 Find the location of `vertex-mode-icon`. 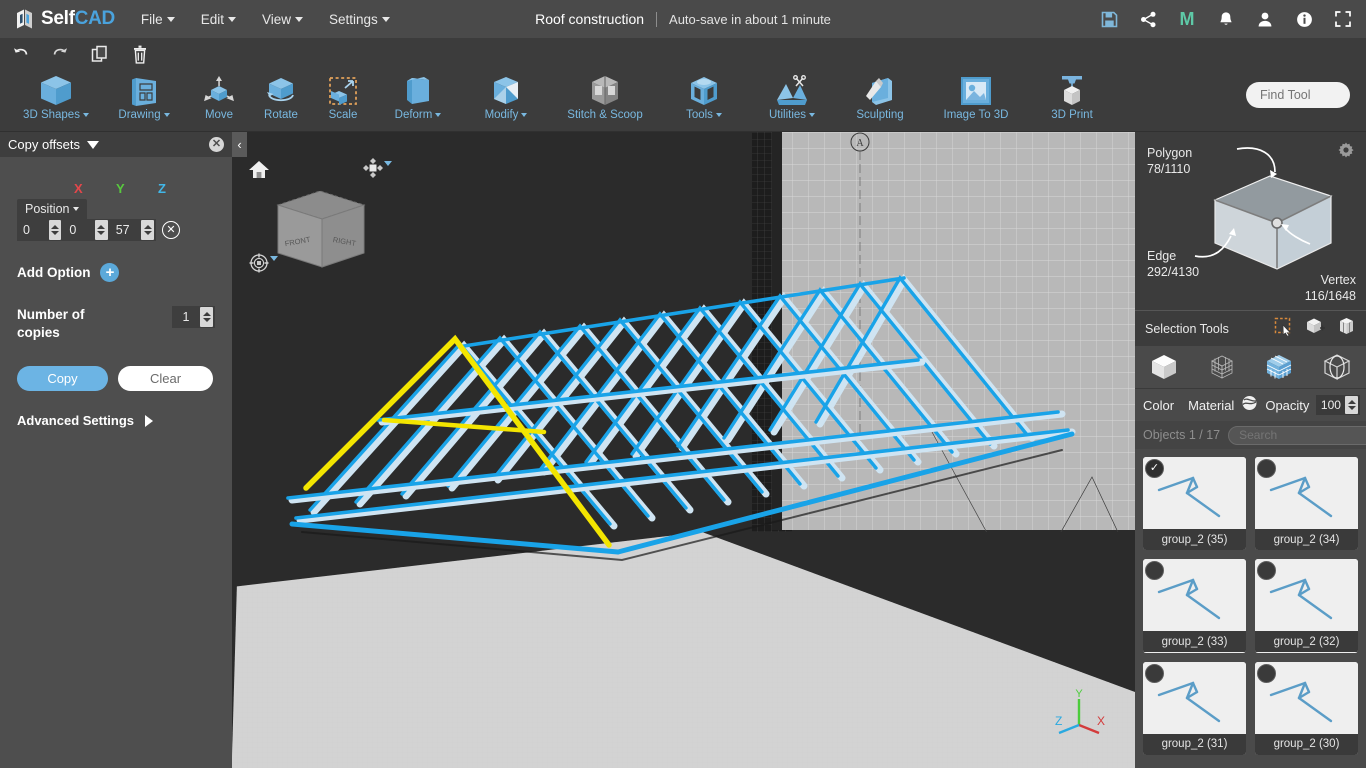

vertex-mode-icon is located at coordinates (1222, 367).